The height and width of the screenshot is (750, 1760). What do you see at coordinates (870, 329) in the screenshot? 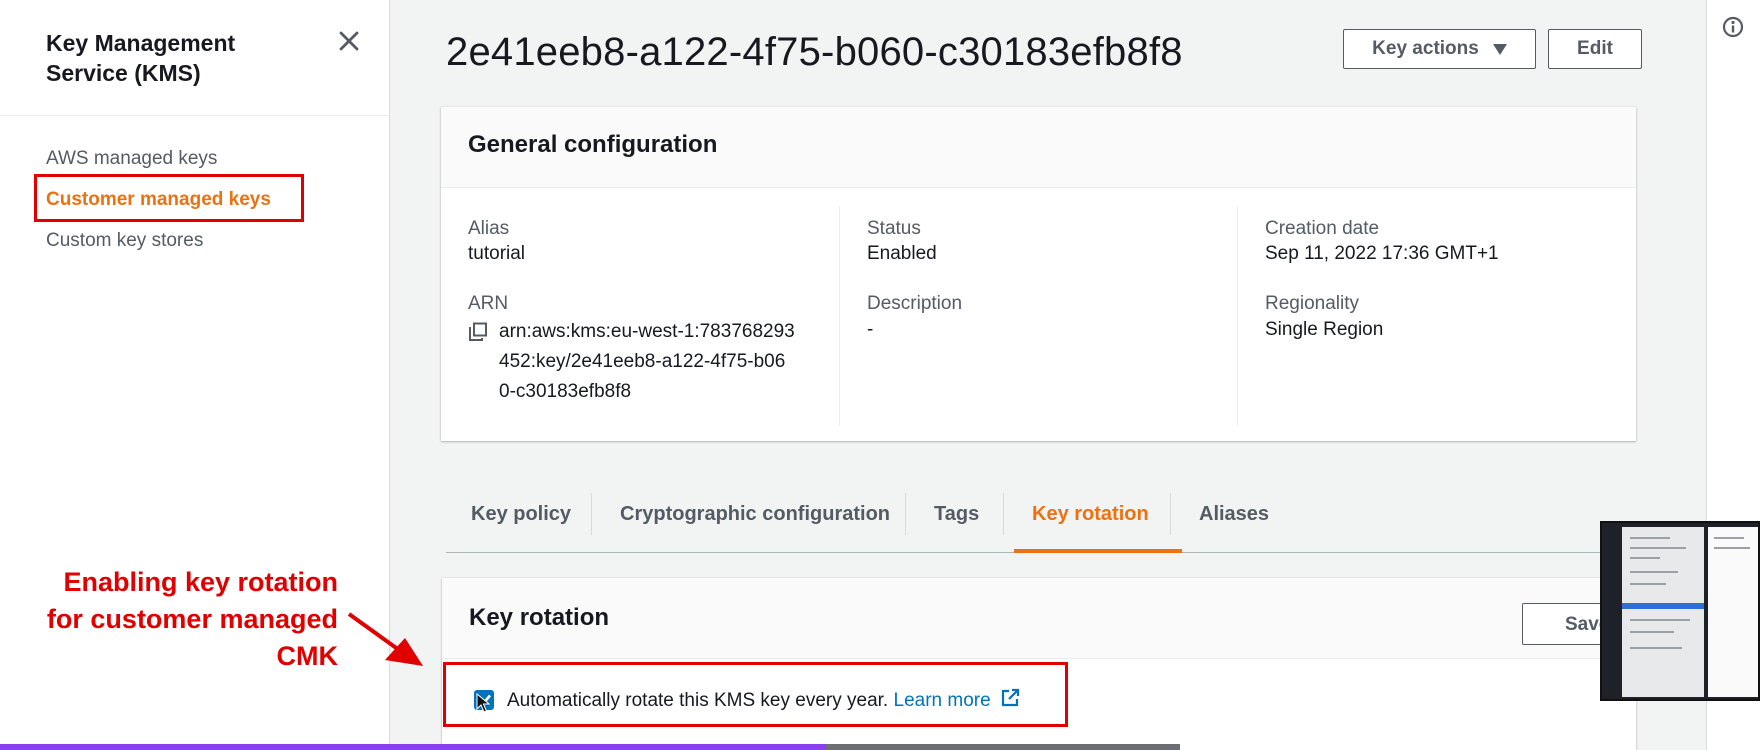
I see `description-value: -` at bounding box center [870, 329].